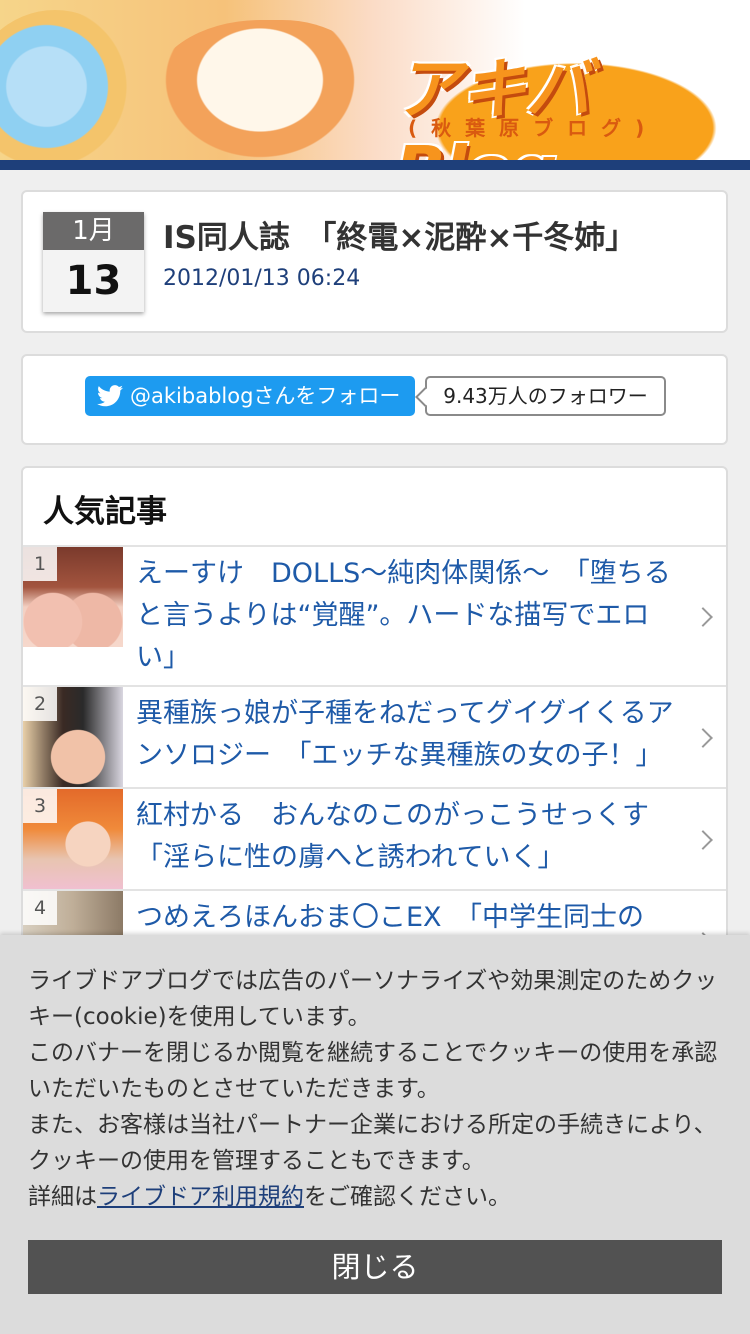 This screenshot has height=1334, width=750. I want to click on popular-item-title: 異種族っ娘が子種をねだってグイグイくるアンソロジー 「エッチな異種族の女の子！」, so click(405, 734).